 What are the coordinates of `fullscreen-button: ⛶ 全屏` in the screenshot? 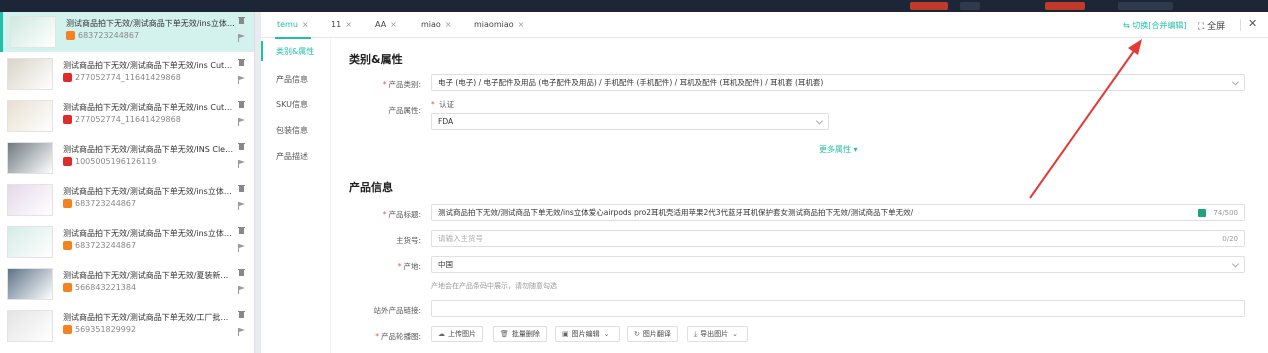 It's located at (1211, 25).